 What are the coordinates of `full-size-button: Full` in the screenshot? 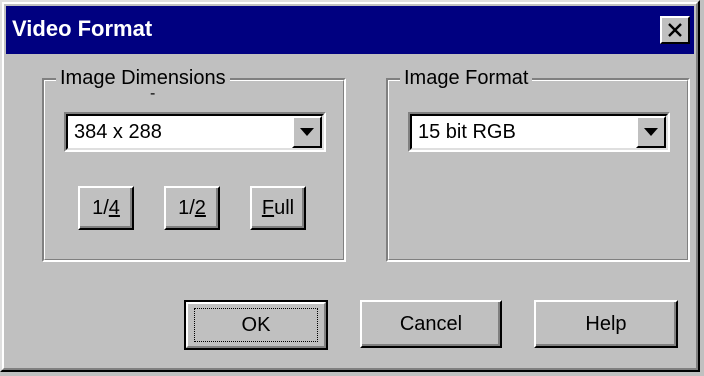 It's located at (278, 208).